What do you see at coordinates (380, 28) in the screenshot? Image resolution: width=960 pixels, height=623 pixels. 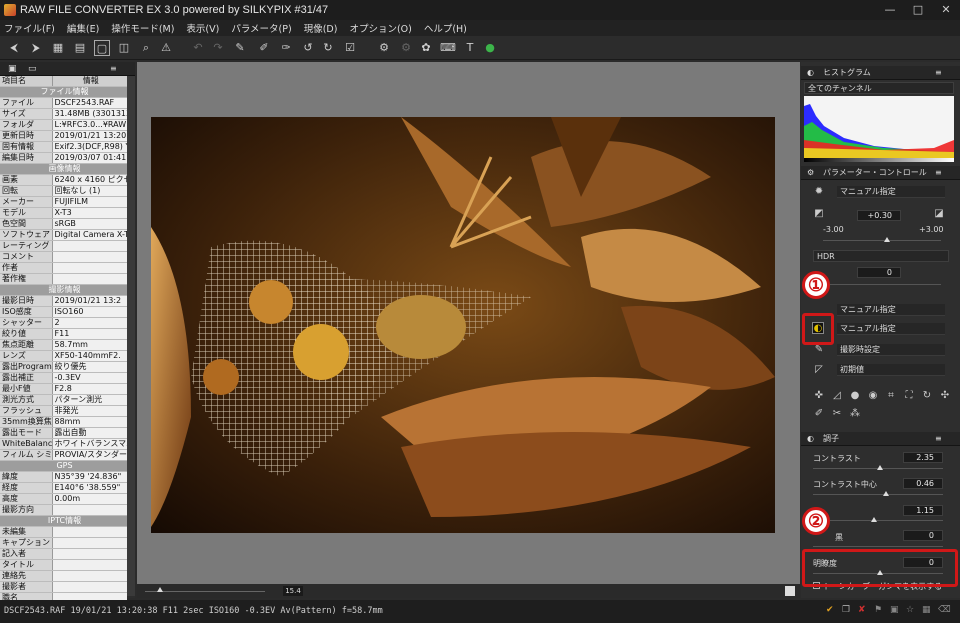 I see `menu-options: オプション(O)` at bounding box center [380, 28].